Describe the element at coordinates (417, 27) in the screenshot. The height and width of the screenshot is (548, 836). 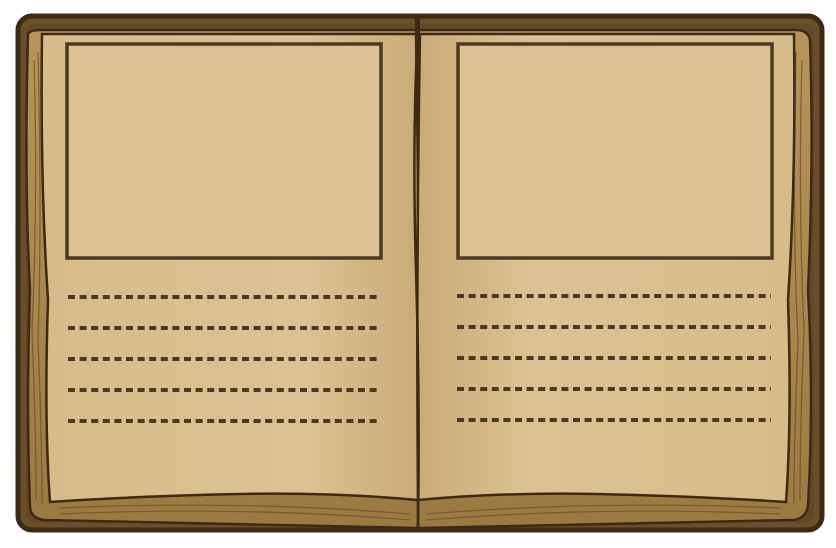
I see `spine-top-notch` at that location.